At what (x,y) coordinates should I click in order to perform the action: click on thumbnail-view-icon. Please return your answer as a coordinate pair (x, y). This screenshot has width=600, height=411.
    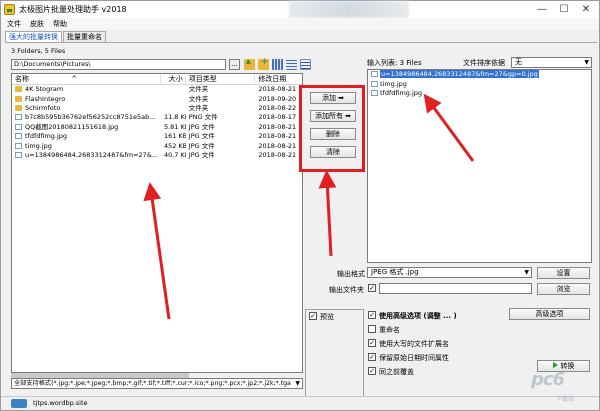
    Looking at the image, I should click on (277, 64).